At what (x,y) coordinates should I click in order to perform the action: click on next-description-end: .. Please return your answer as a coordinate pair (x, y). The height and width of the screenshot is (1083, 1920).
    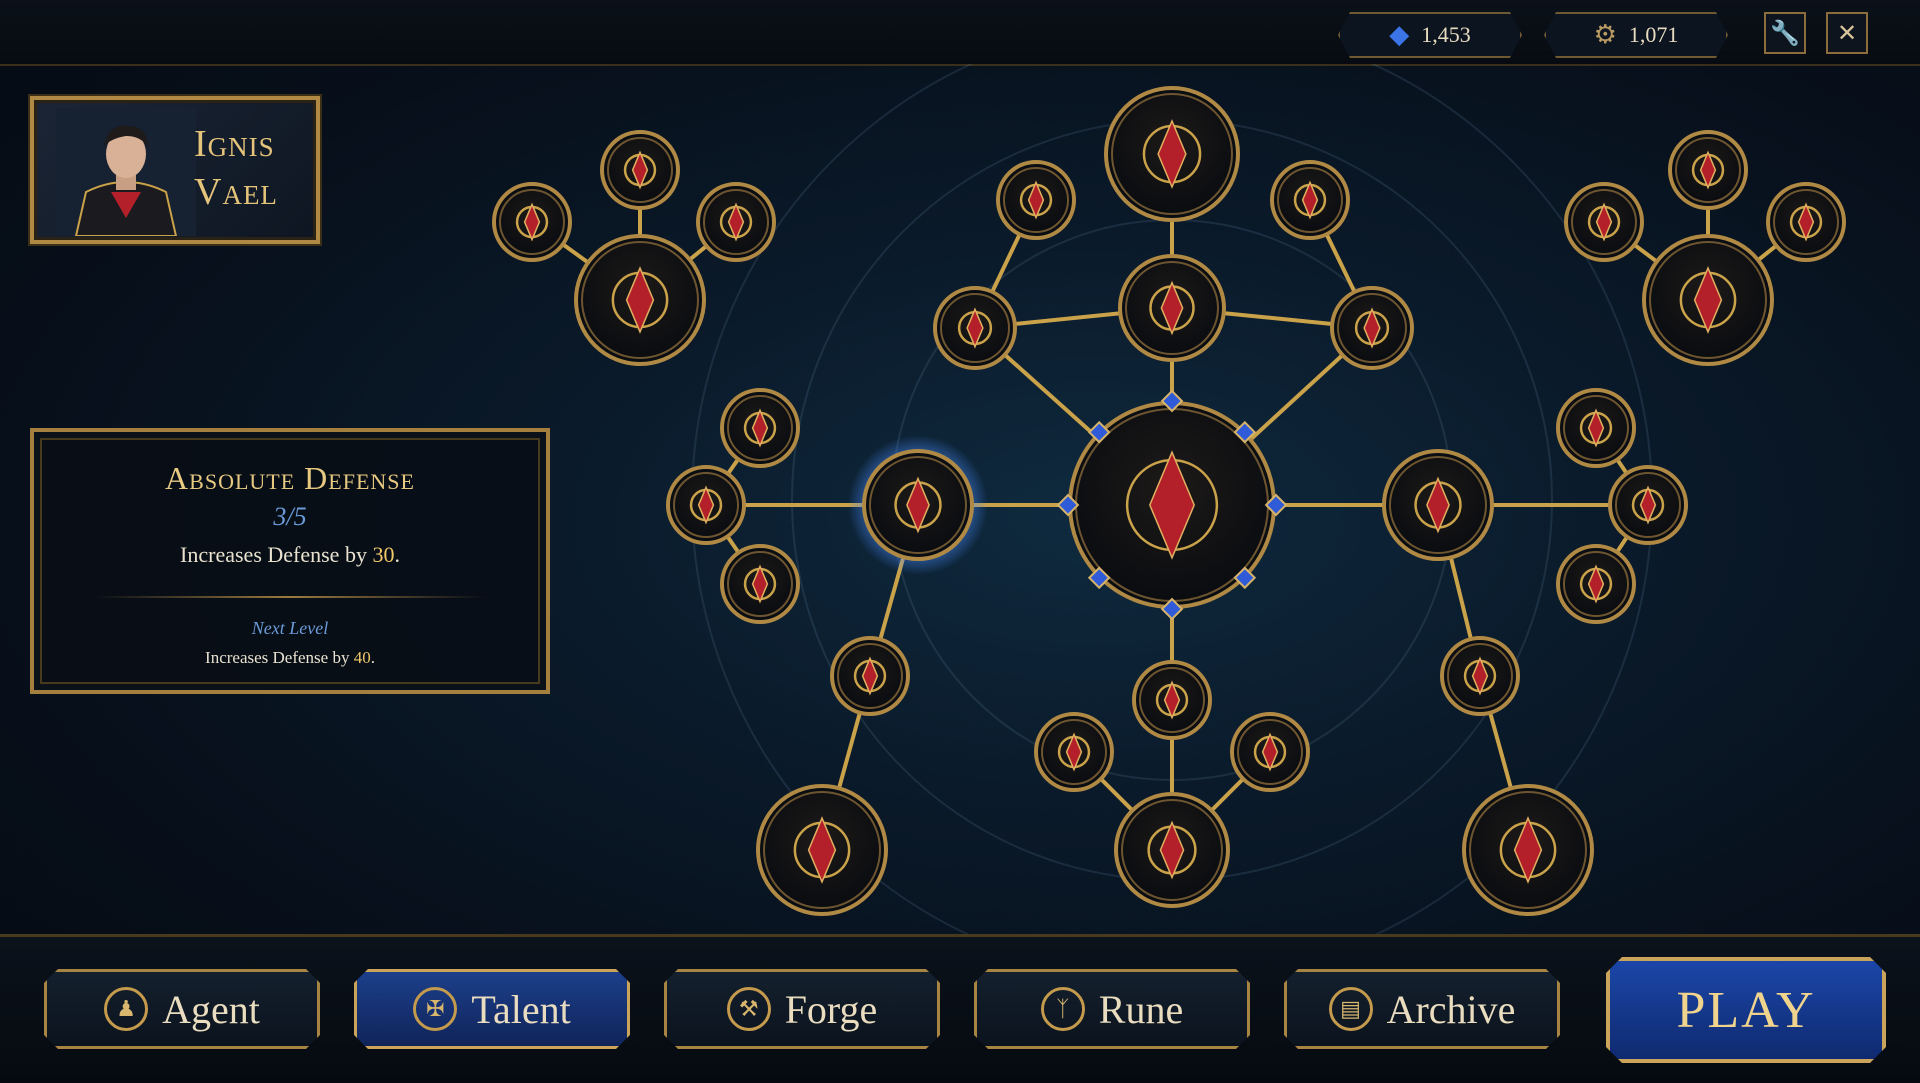
    Looking at the image, I should click on (372, 657).